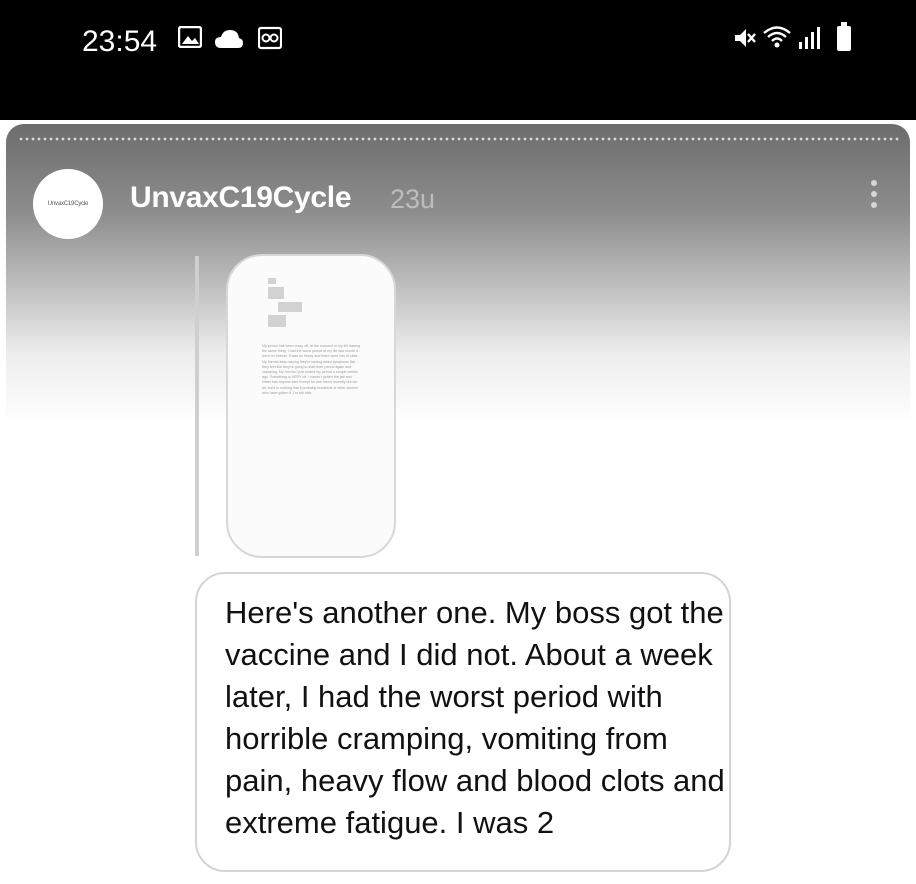 The image size is (916, 884). What do you see at coordinates (777, 39) in the screenshot?
I see `wifi-icon` at bounding box center [777, 39].